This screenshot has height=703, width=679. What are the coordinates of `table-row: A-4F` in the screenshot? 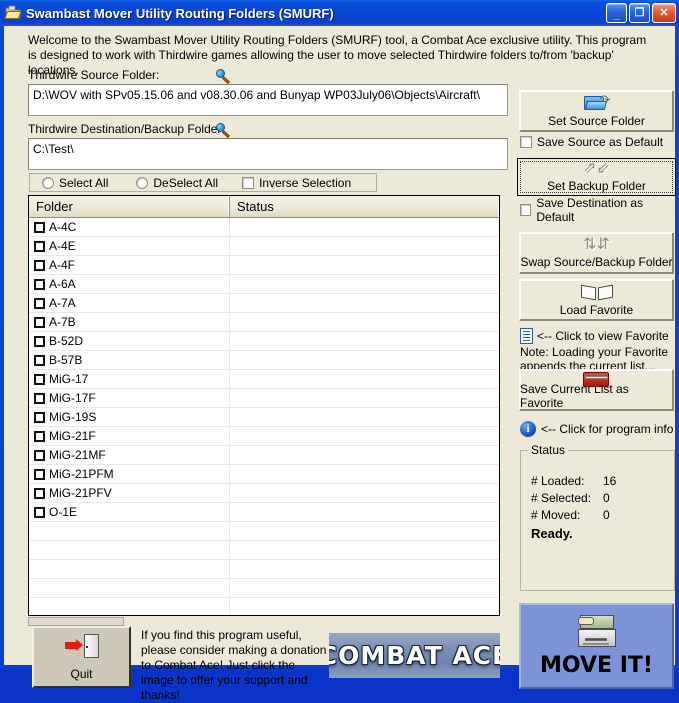 It's located at (264, 265).